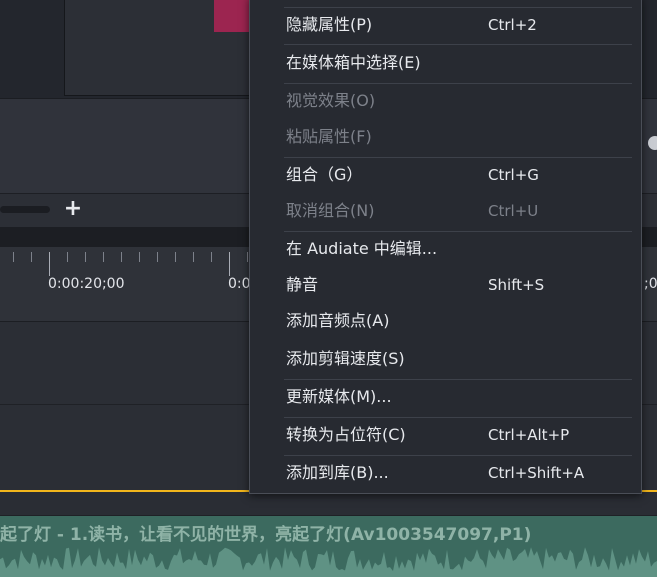 This screenshot has height=577, width=657. Describe the element at coordinates (445, 321) in the screenshot. I see `menu-item-add-audio-point: 添加音频点(A)` at that location.